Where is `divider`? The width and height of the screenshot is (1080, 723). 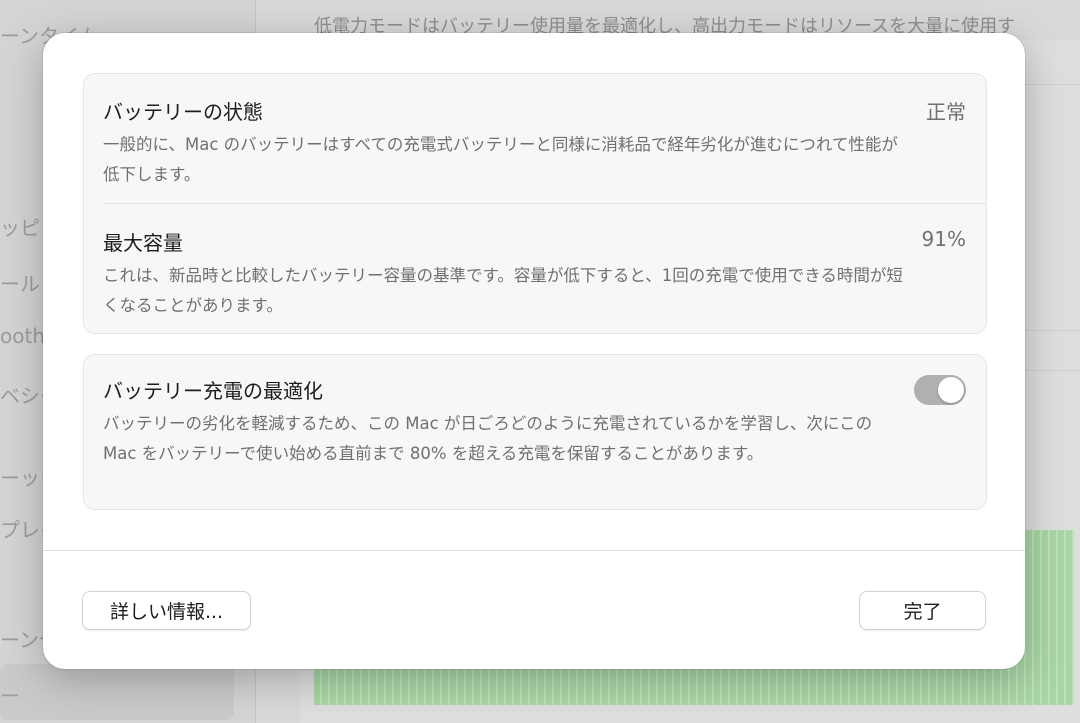 divider is located at coordinates (544, 203).